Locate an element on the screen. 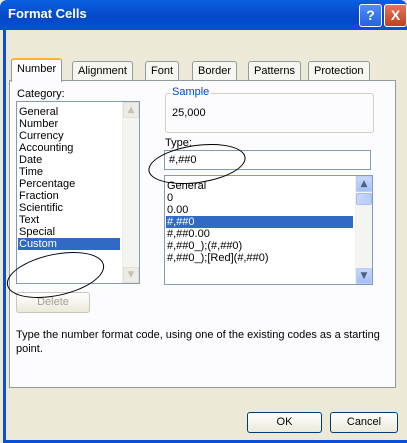  scroll-thumb is located at coordinates (364, 199).